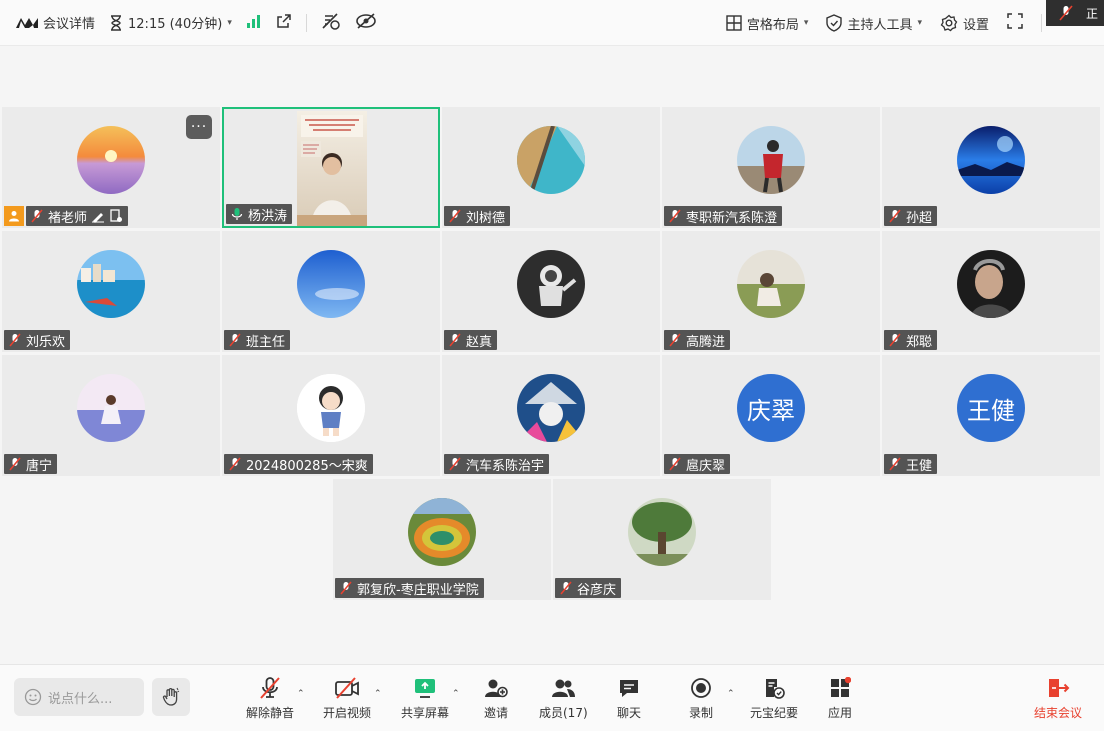 This screenshot has width=1104, height=731. Describe the element at coordinates (39, 466) in the screenshot. I see `participant-name: 唐宁` at that location.